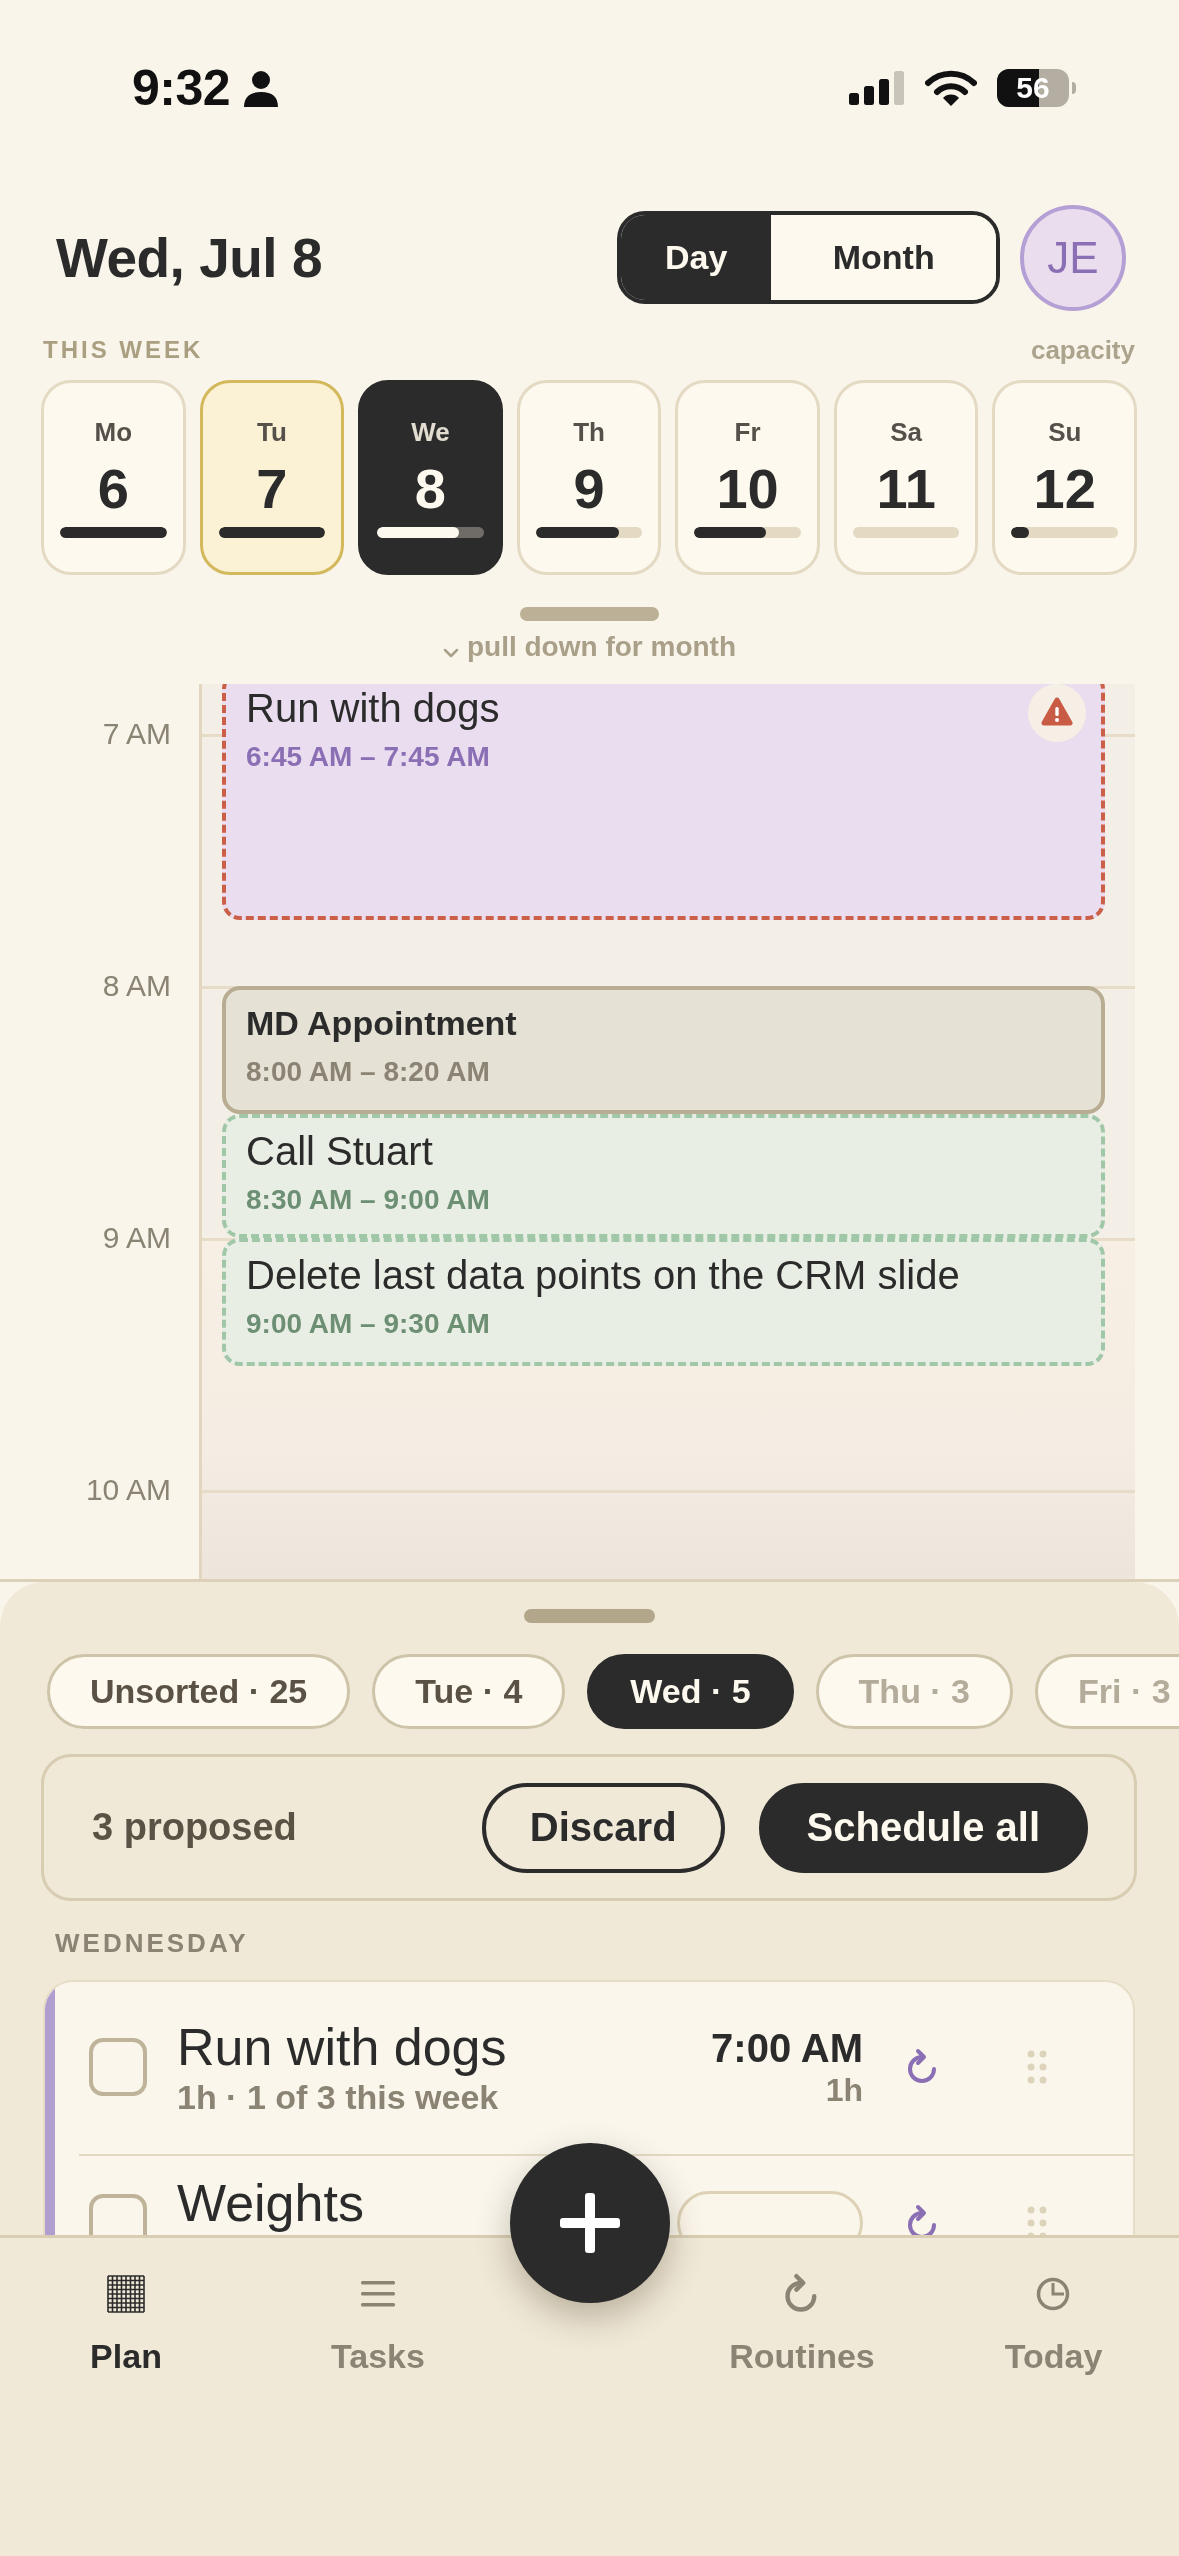 The width and height of the screenshot is (1179, 2556). I want to click on calendar-event: MD Appointment 8:00 AM – 8:20 AM, so click(663, 1050).